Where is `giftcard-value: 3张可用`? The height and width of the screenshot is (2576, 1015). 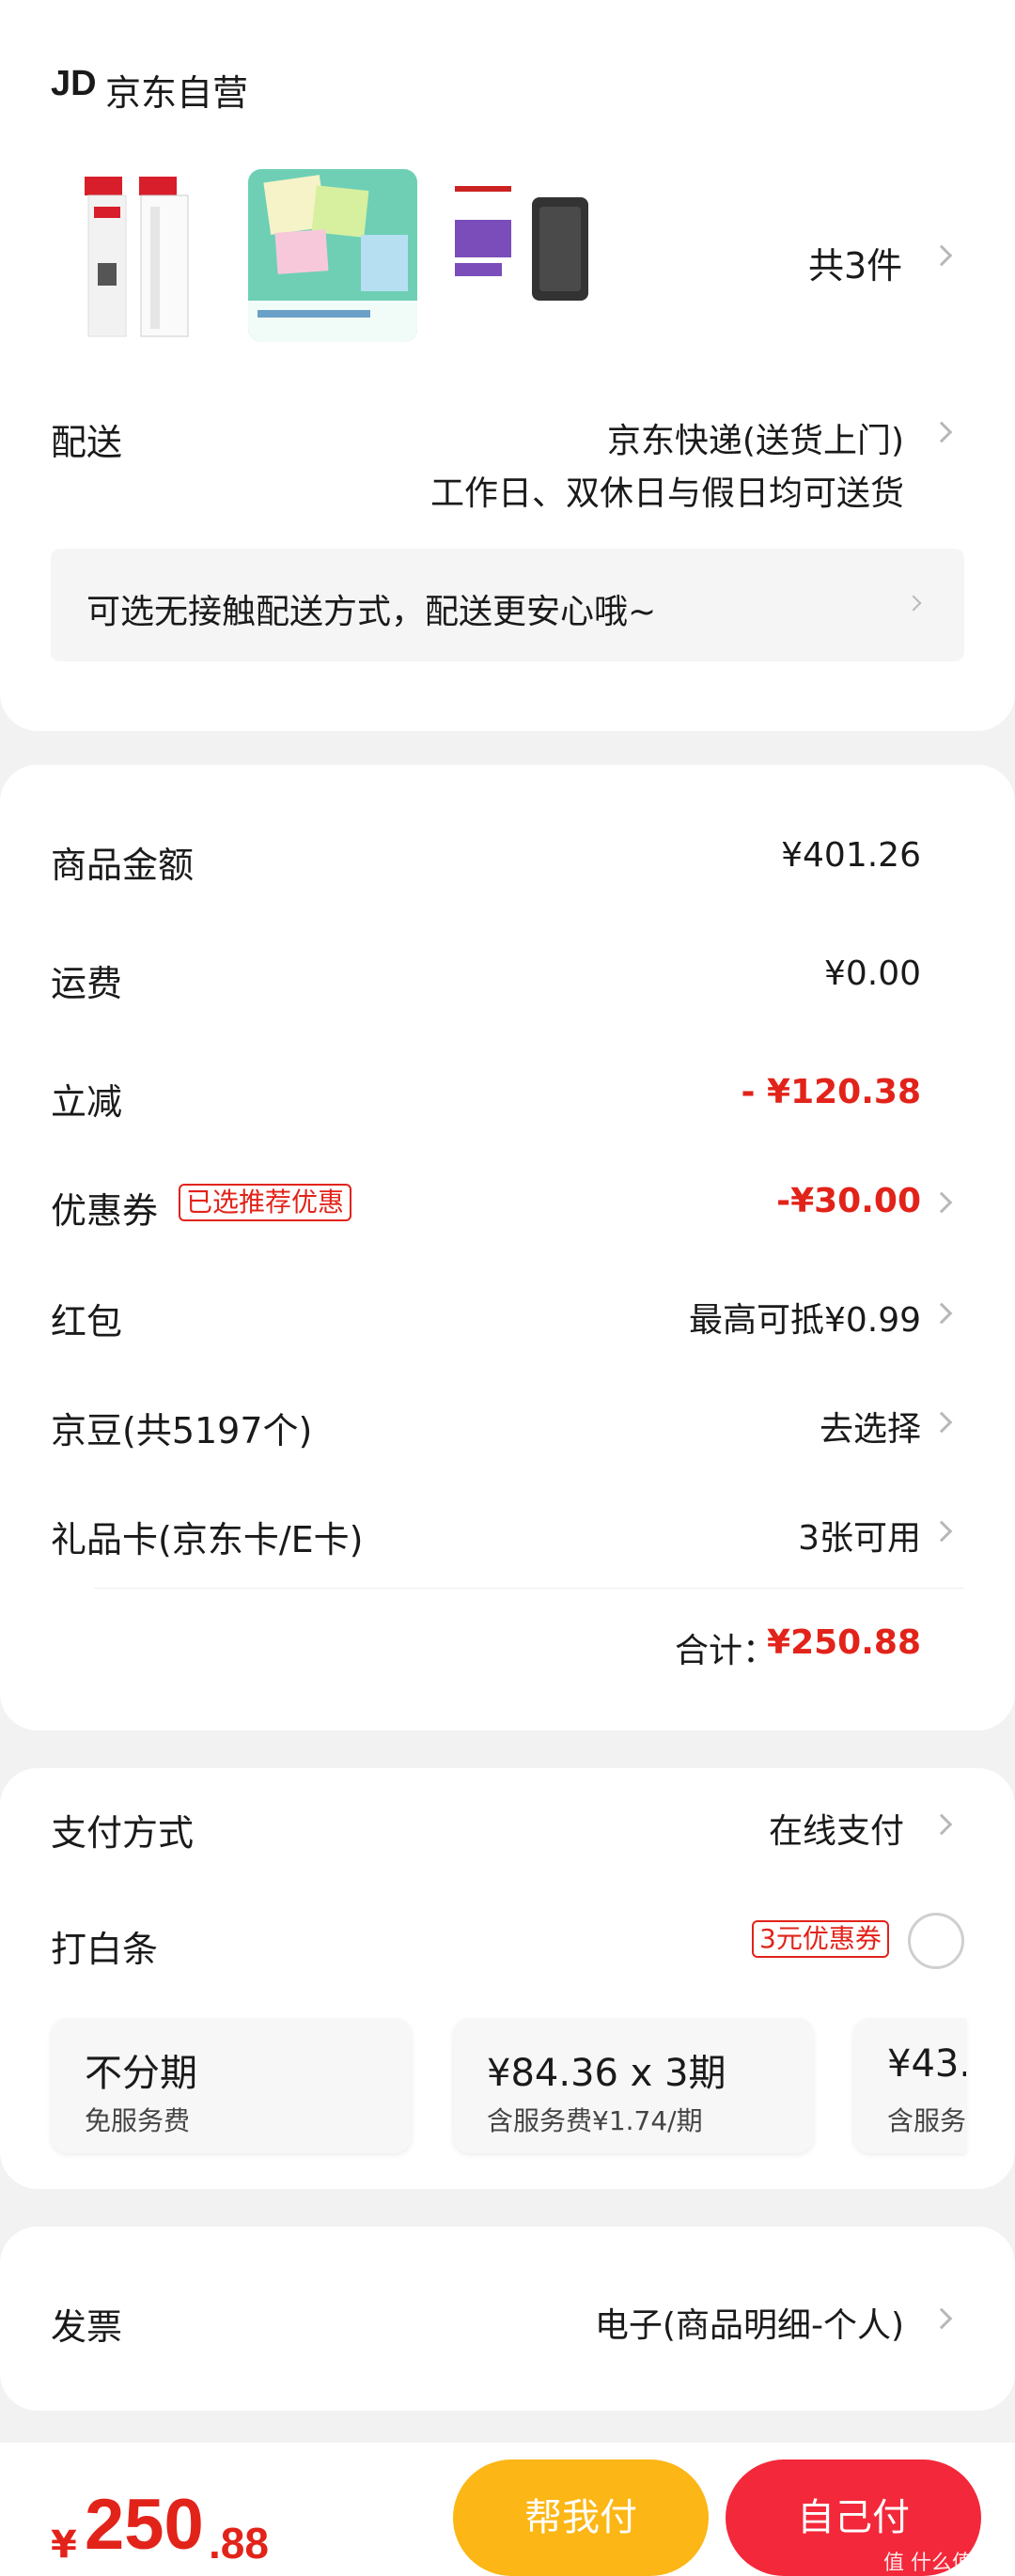
giftcard-value: 3张可用 is located at coordinates (859, 1536).